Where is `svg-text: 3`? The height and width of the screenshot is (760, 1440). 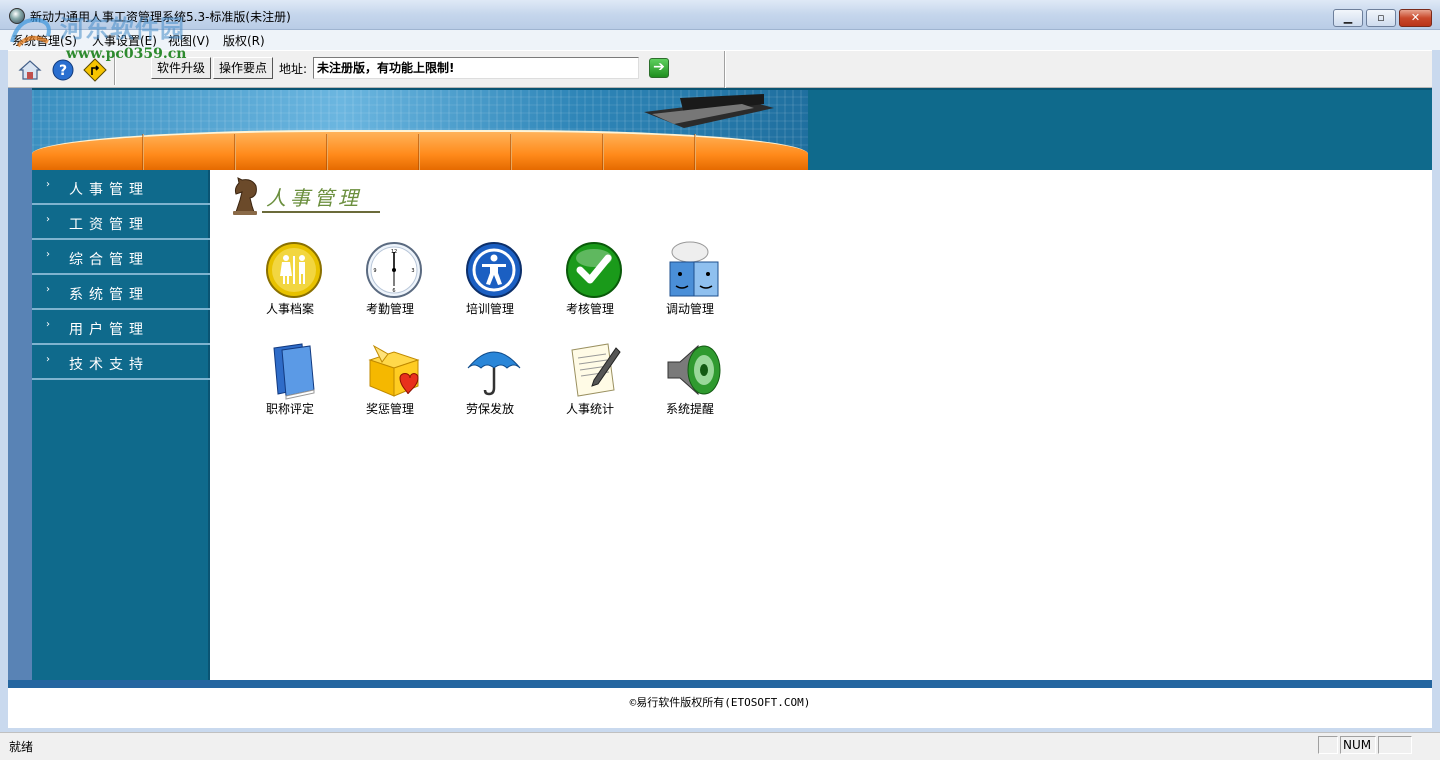
svg-text: 3 is located at coordinates (412, 271).